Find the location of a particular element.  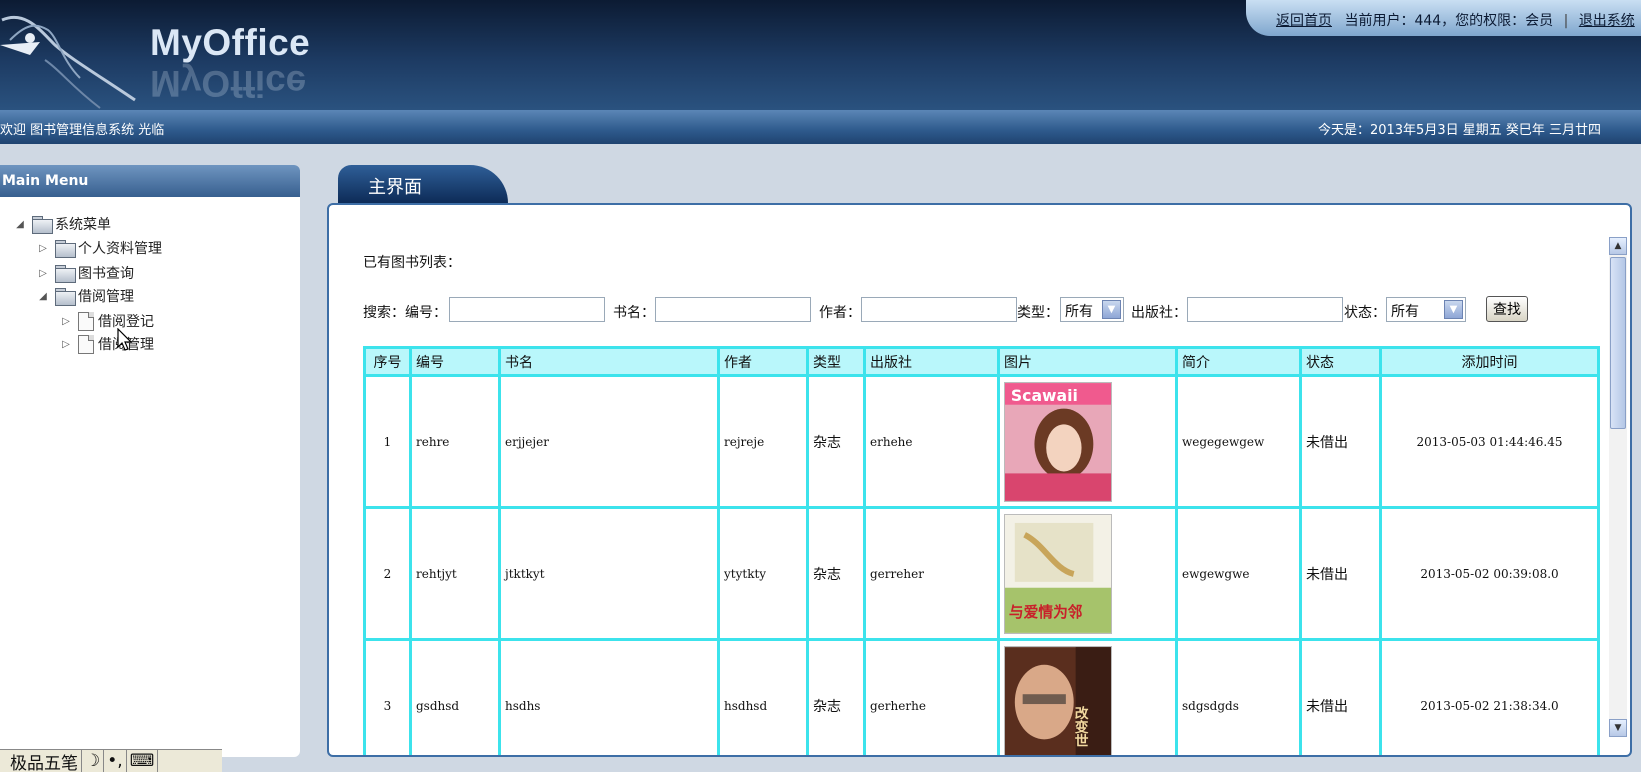

column-header: 序号 is located at coordinates (387, 361).